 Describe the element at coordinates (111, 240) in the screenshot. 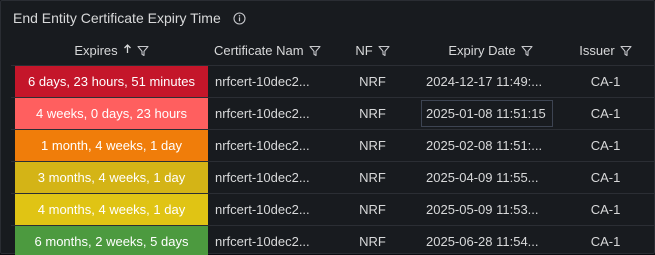

I see `expires-cell: 6 months, 2 weeks, 5 days` at that location.